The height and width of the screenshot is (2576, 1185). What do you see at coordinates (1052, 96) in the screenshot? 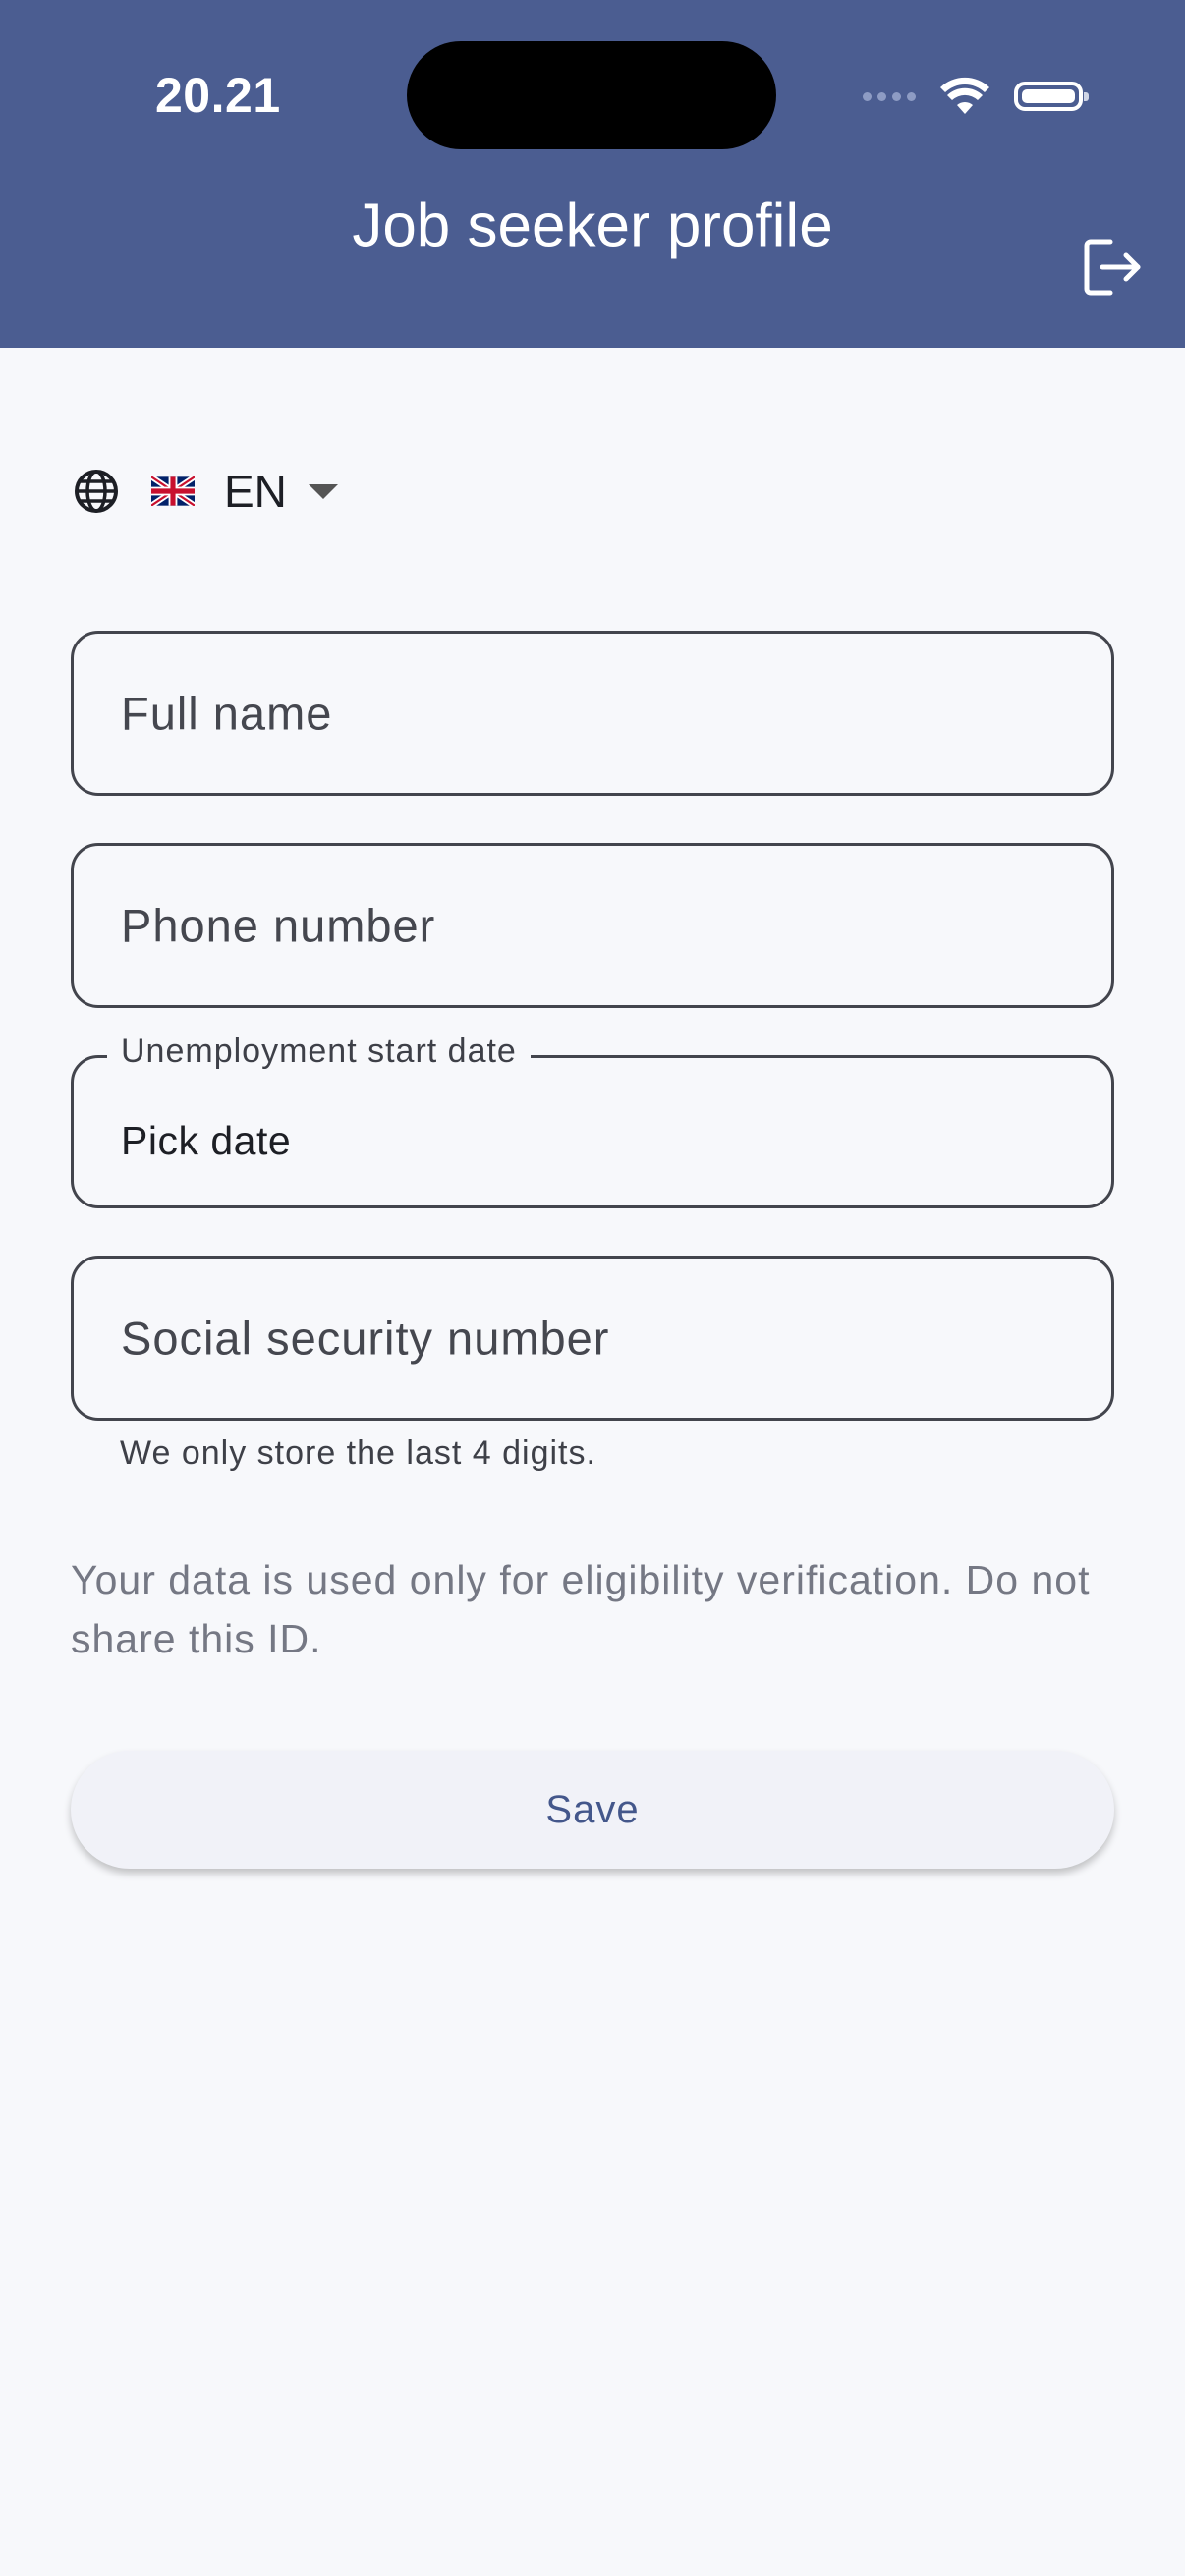
I see `battery-icon` at bounding box center [1052, 96].